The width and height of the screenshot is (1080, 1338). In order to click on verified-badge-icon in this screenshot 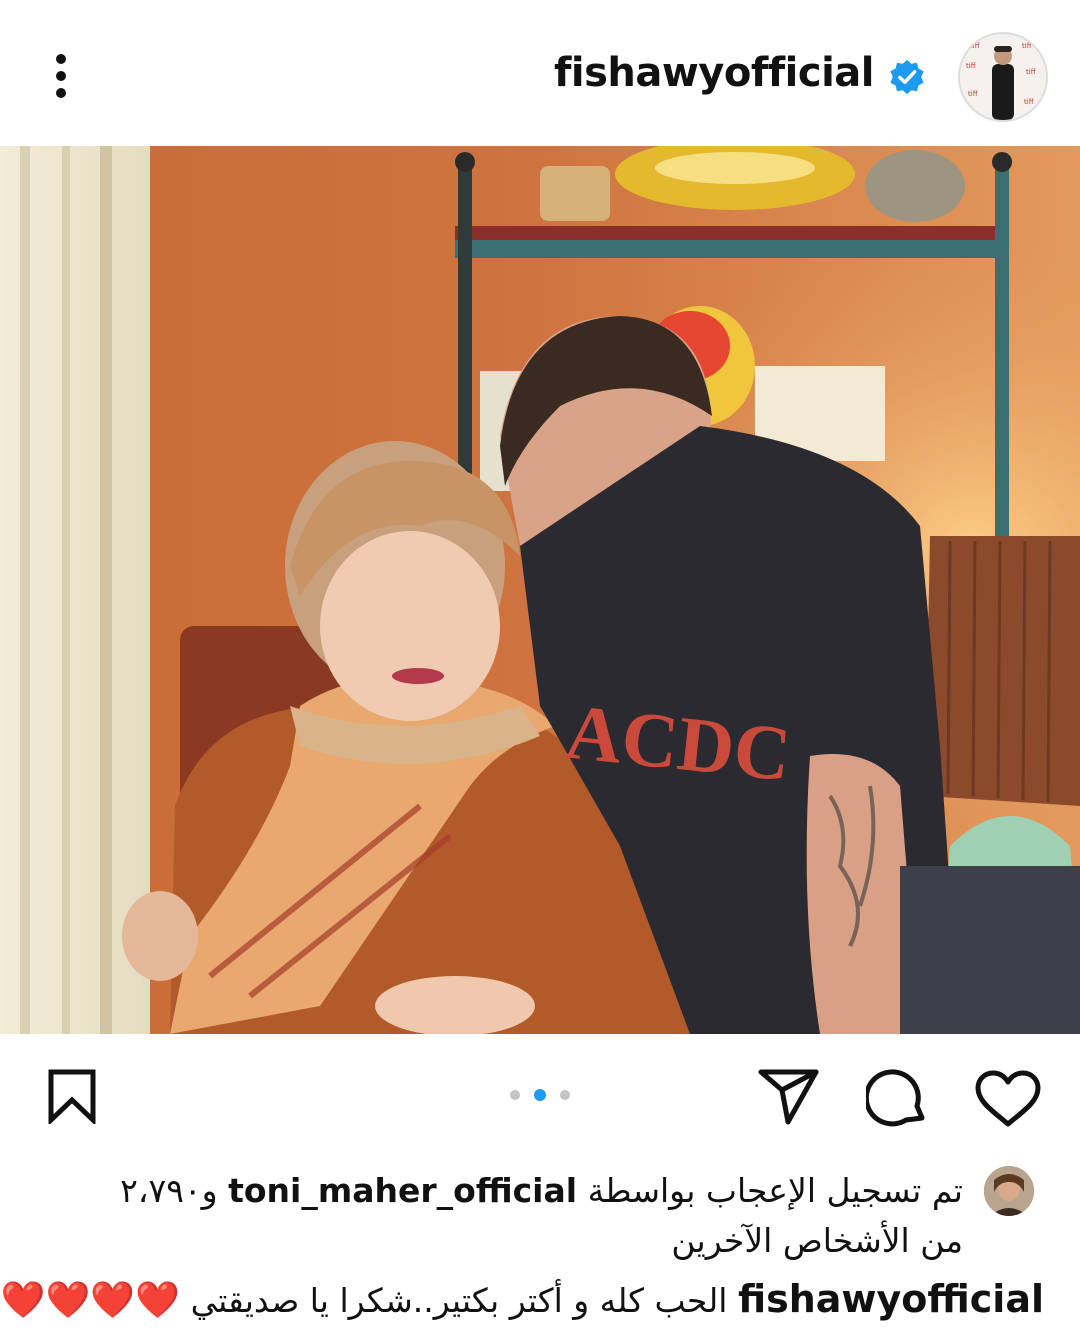, I will do `click(907, 77)`.